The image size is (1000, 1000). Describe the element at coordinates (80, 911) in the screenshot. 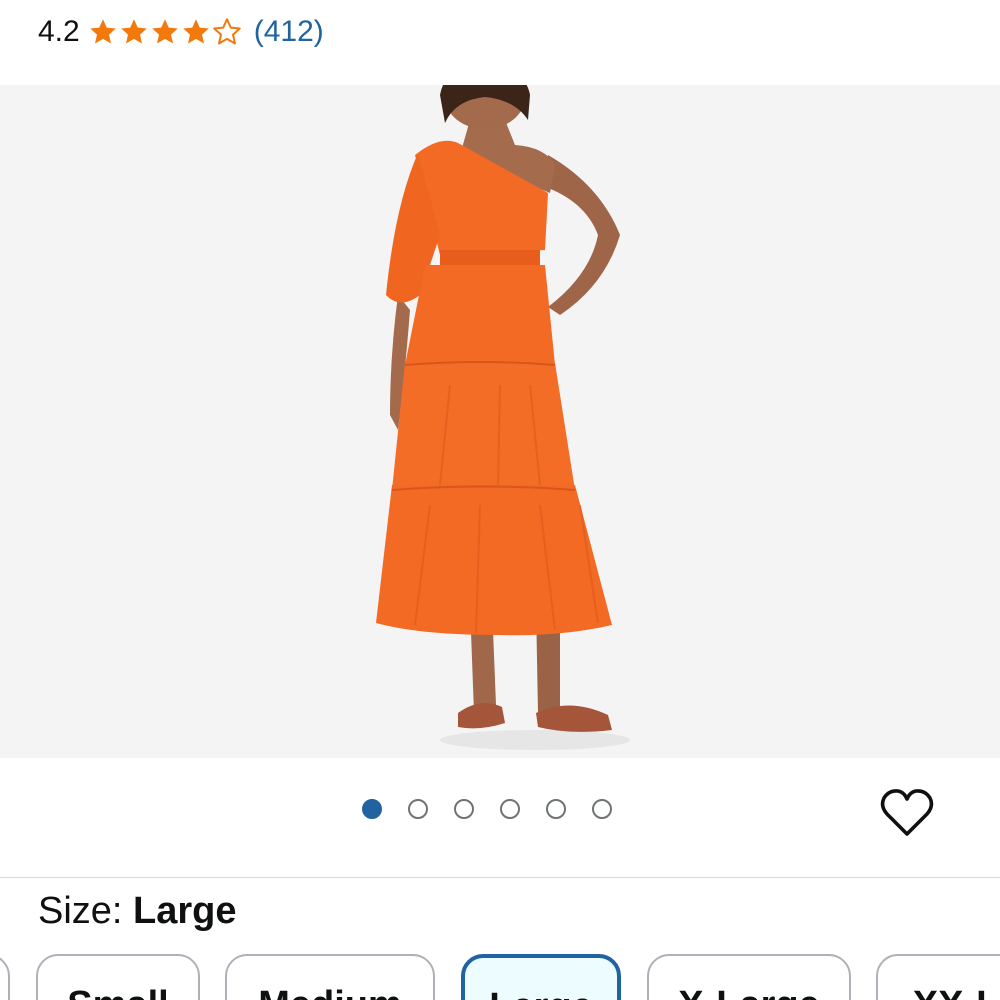

I see `size-label: Size:` at that location.